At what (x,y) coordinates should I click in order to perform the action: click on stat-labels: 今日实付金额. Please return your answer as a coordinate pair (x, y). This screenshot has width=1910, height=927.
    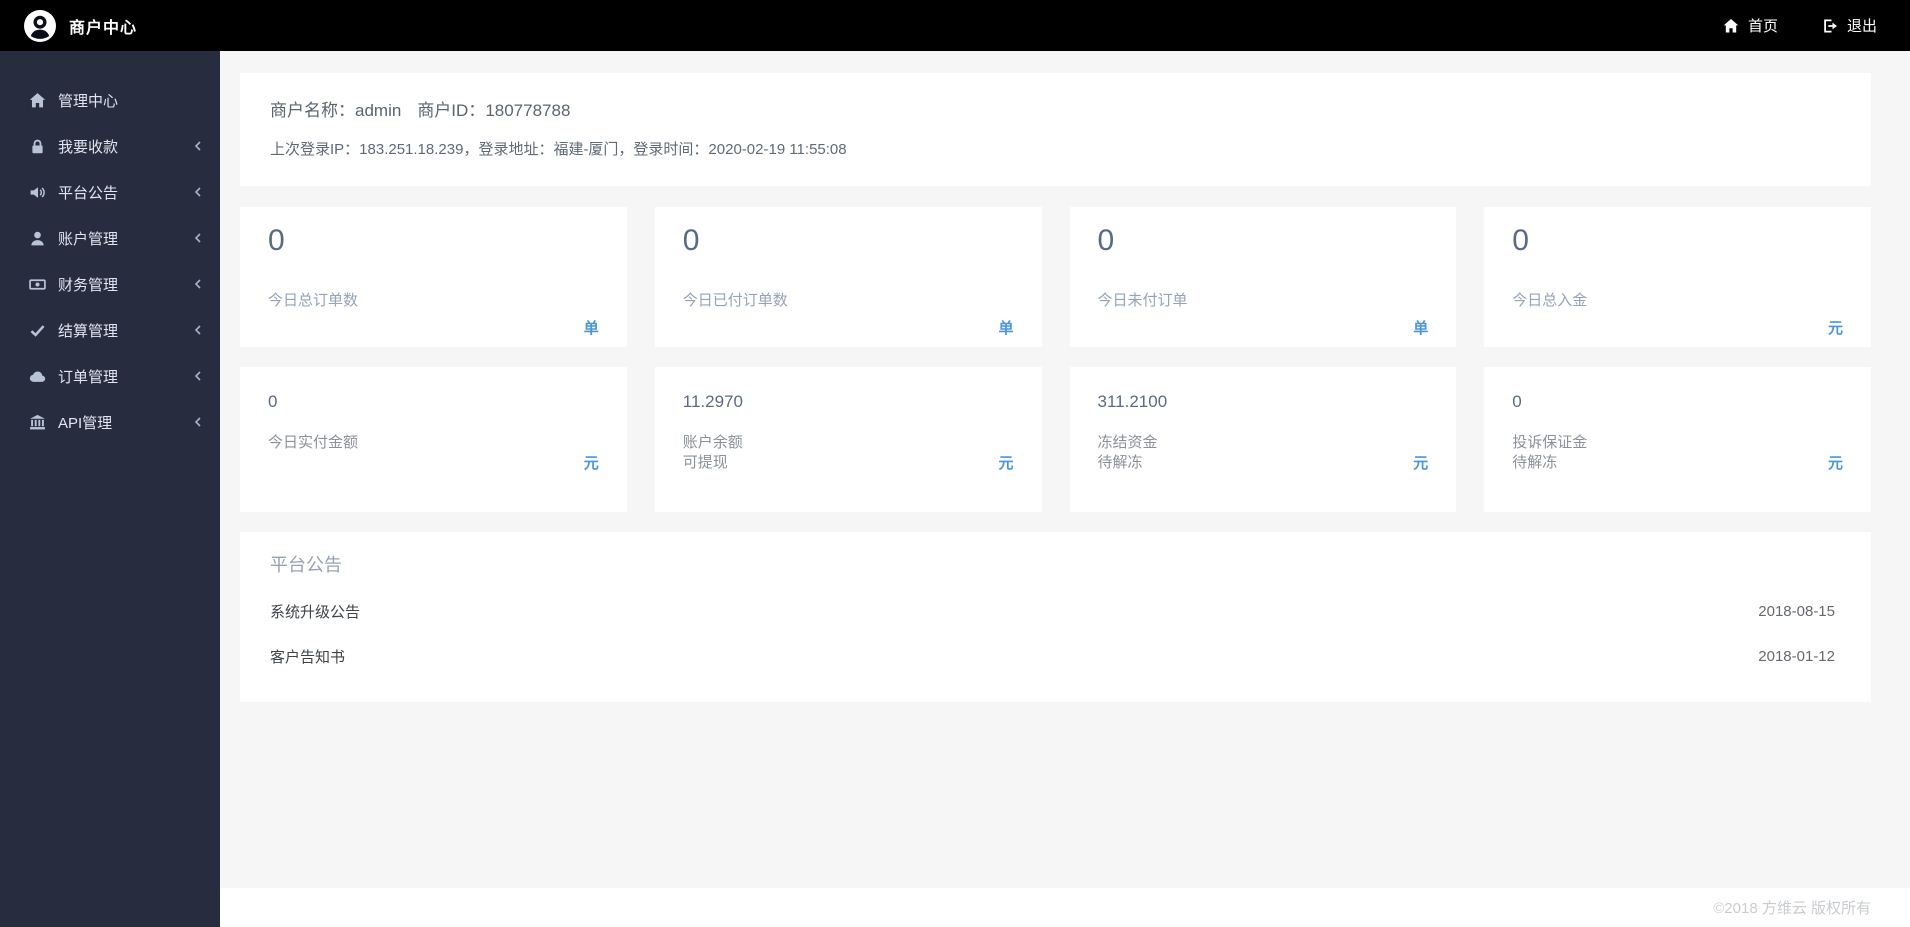
    Looking at the image, I should click on (313, 453).